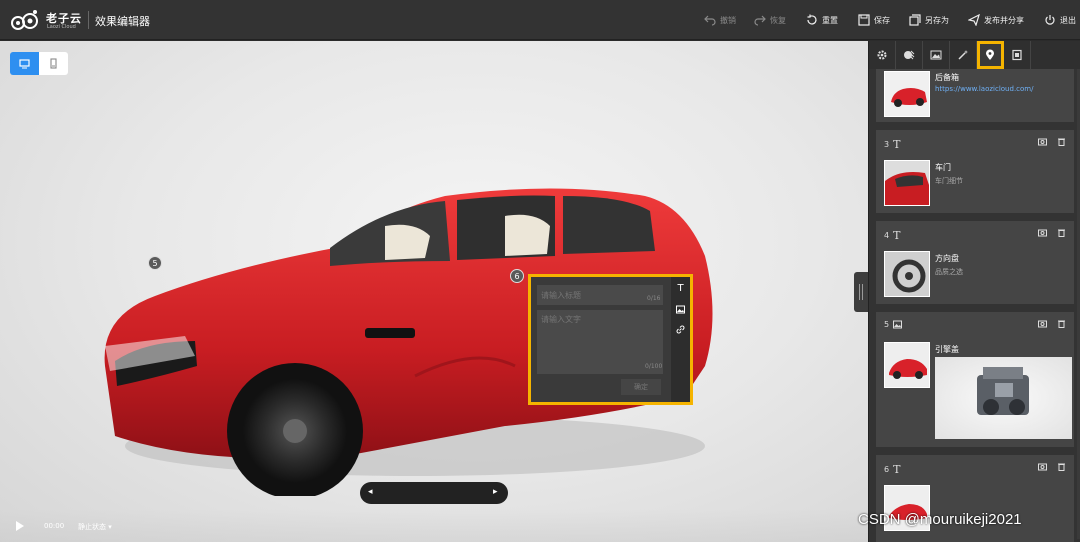 This screenshot has width=1080, height=542. I want to click on hotspot-title-input, so click(600, 295).